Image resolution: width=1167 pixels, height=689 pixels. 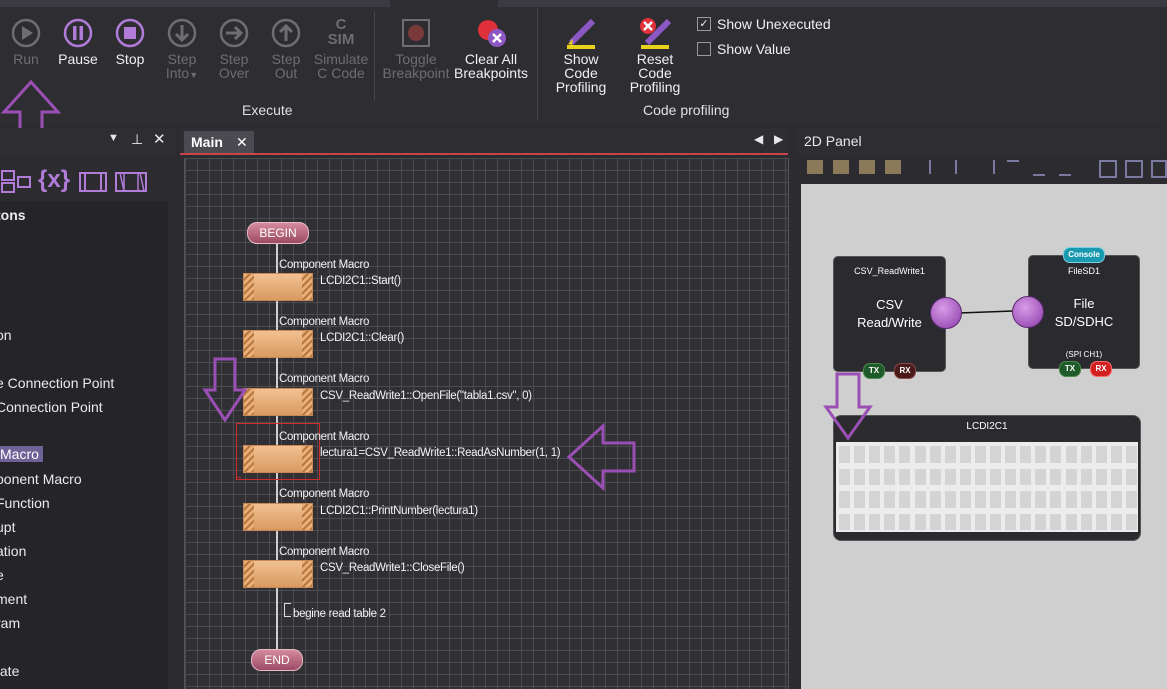 What do you see at coordinates (130, 41) in the screenshot?
I see `stop-button: Stop` at bounding box center [130, 41].